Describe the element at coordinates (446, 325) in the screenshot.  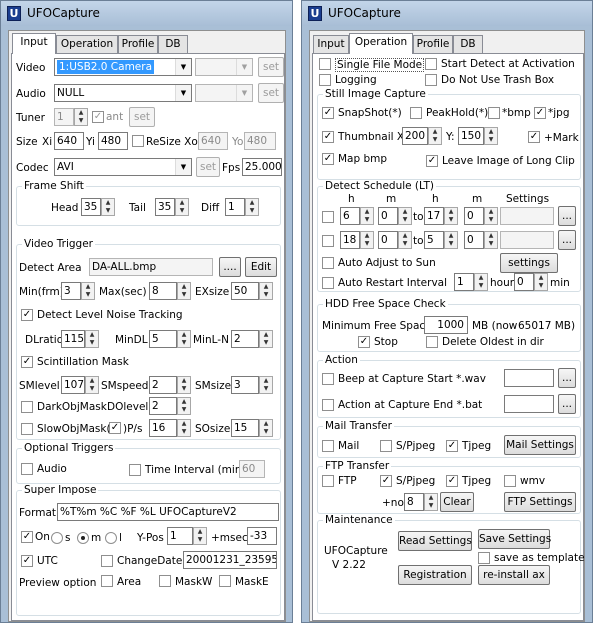
I see `min-free-input: 1000` at that location.